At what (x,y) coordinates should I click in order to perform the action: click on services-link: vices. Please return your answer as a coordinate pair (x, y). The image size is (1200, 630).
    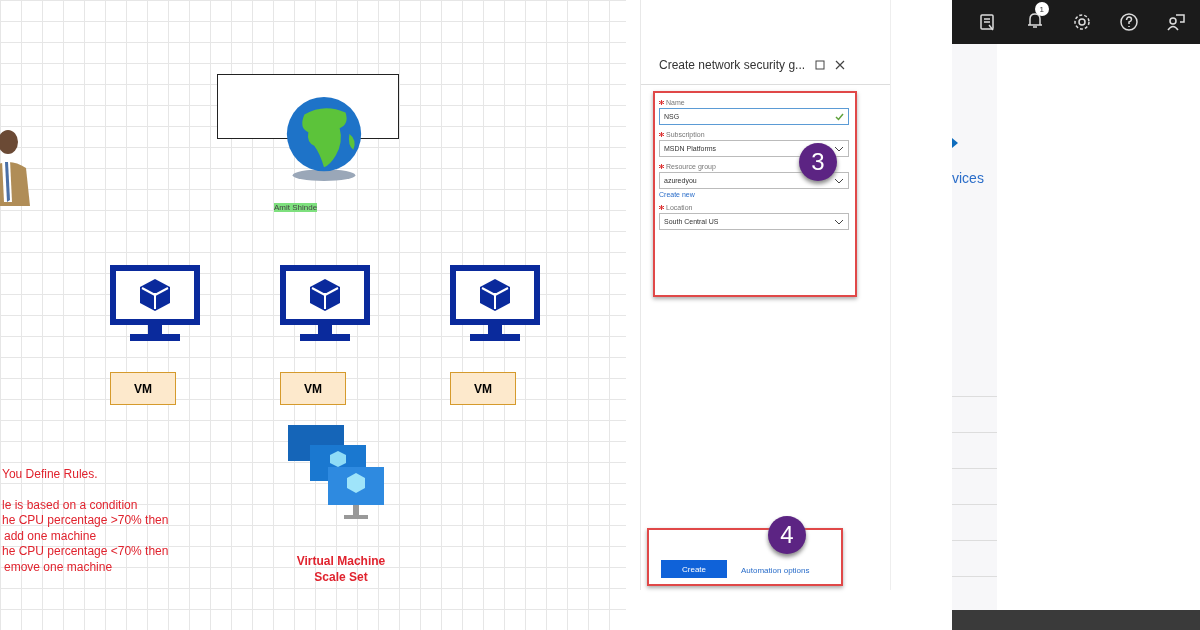
    Looking at the image, I should click on (968, 178).